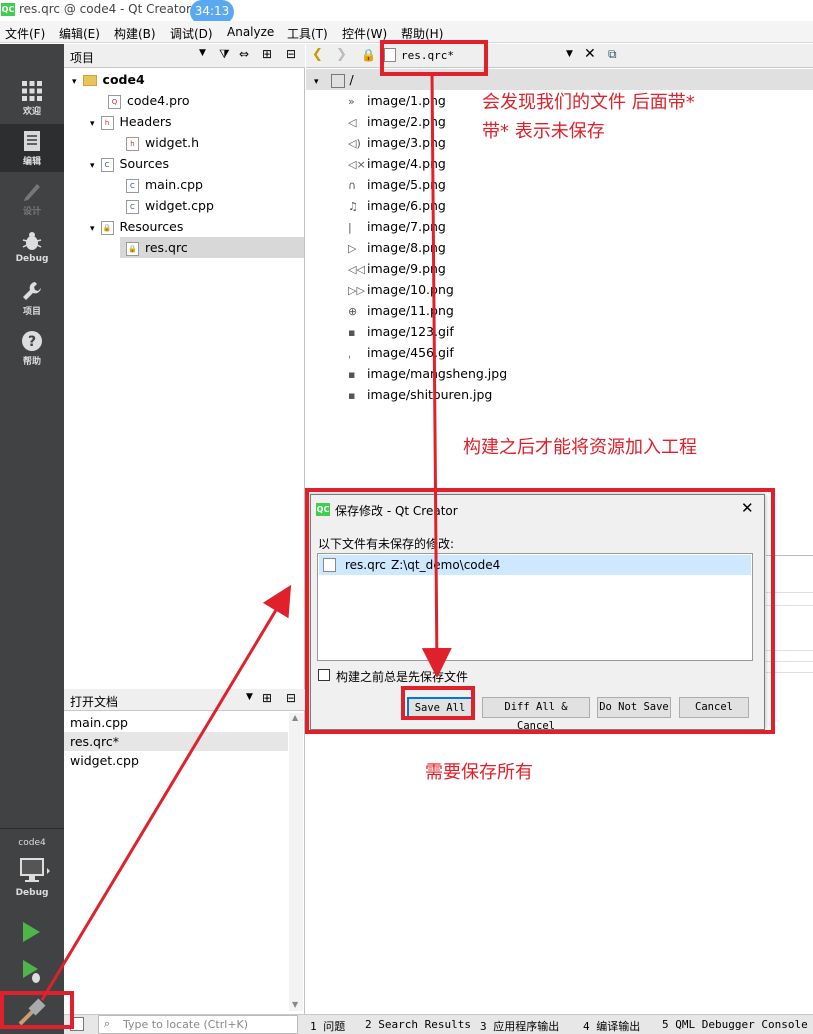 This screenshot has height=1034, width=813. What do you see at coordinates (334, 80) in the screenshot?
I see `prefix-item: ▾ /` at bounding box center [334, 80].